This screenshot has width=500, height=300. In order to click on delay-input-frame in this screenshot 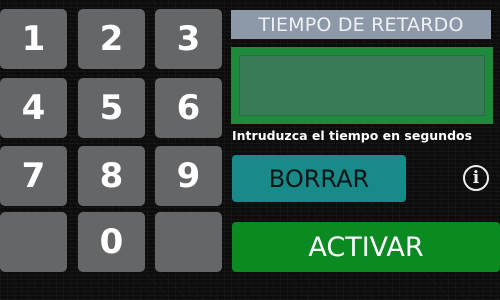, I will do `click(362, 85)`.